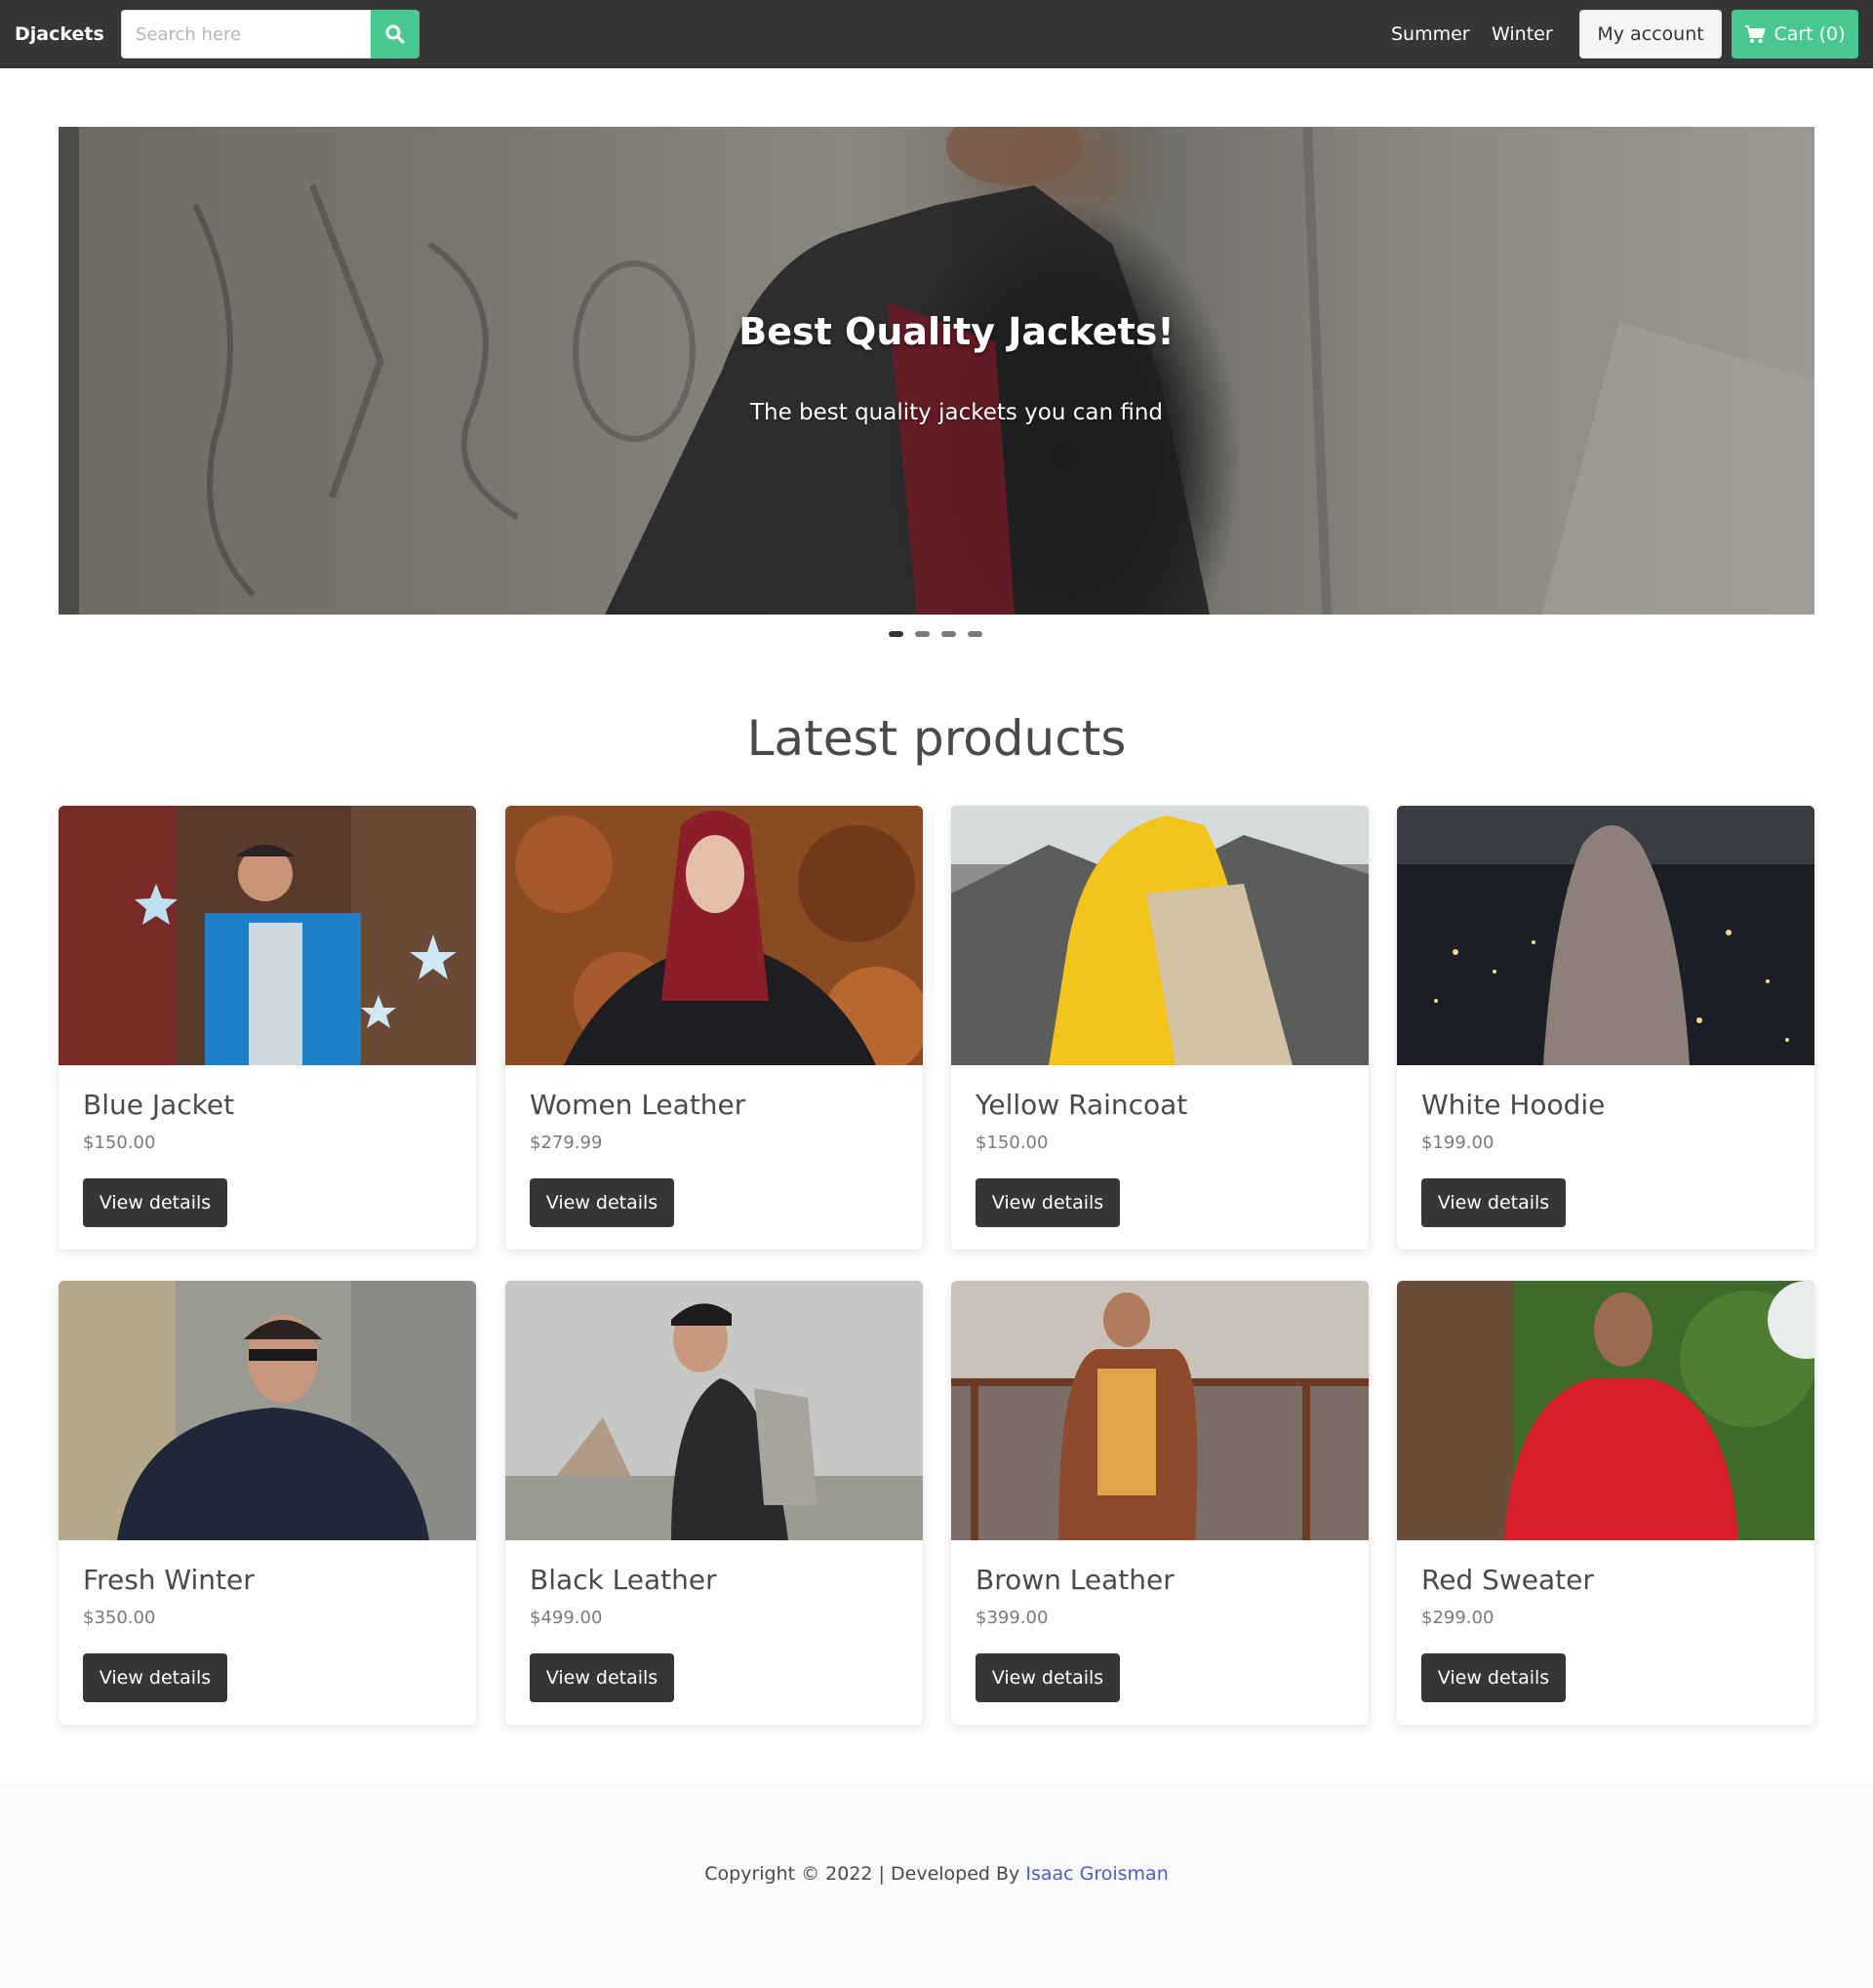 The height and width of the screenshot is (1988, 1873). What do you see at coordinates (714, 1410) in the screenshot?
I see `product-image-black-leather` at bounding box center [714, 1410].